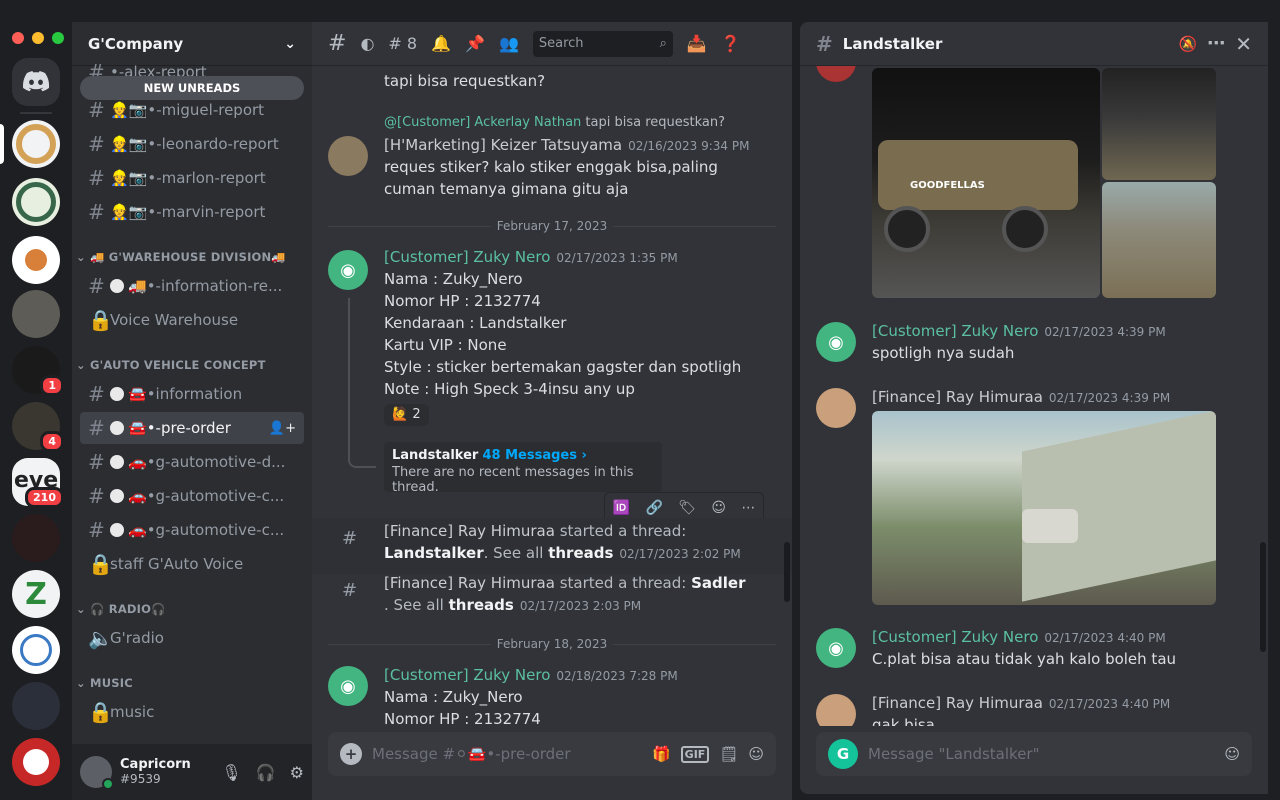 The height and width of the screenshot is (800, 1280). Describe the element at coordinates (181, 257) in the screenshot. I see `category-warehouse: ⌄ 🚚 G'WAREHOUSE DIVISION🚚` at that location.